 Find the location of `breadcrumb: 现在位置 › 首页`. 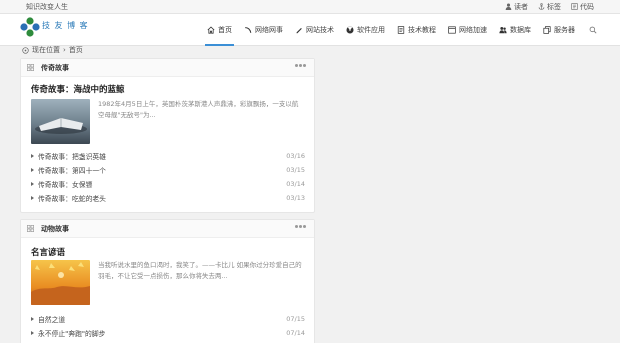

breadcrumb: 现在位置 › 首页 is located at coordinates (52, 50).